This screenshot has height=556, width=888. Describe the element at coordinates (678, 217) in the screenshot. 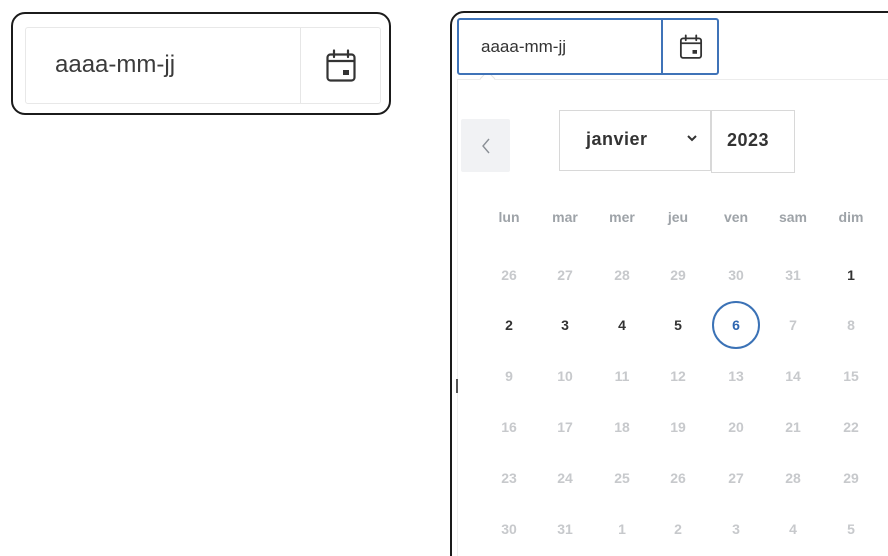

I see `weekday-label: jeu` at that location.